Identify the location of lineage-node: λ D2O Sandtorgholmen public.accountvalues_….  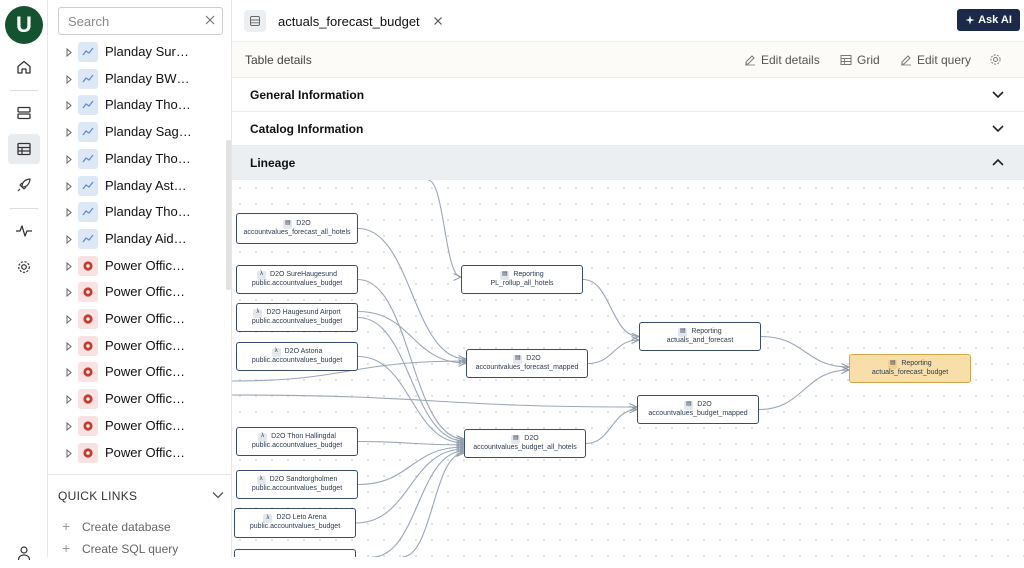
(297, 484).